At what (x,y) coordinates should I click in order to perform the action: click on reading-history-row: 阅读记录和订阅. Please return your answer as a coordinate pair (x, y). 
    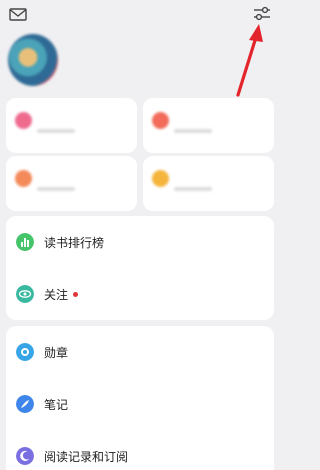
    Looking at the image, I should click on (140, 450).